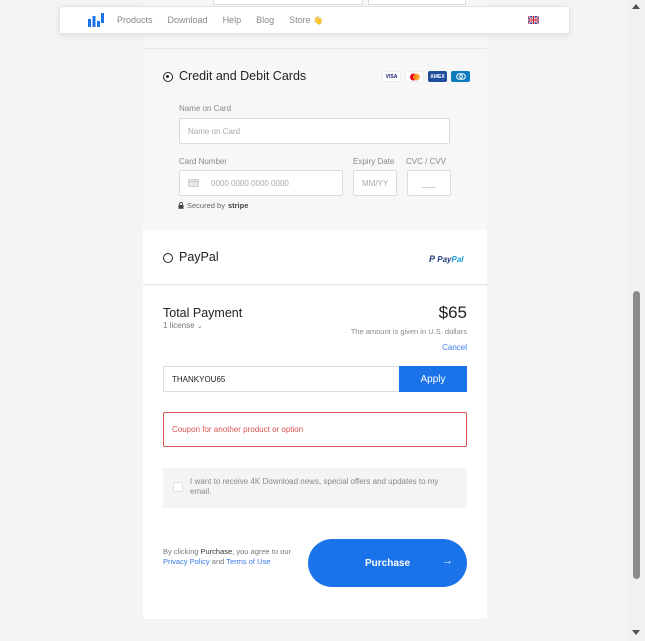 The height and width of the screenshot is (641, 645). What do you see at coordinates (281, 379) in the screenshot?
I see `coupon-input: THANKYOU65` at bounding box center [281, 379].